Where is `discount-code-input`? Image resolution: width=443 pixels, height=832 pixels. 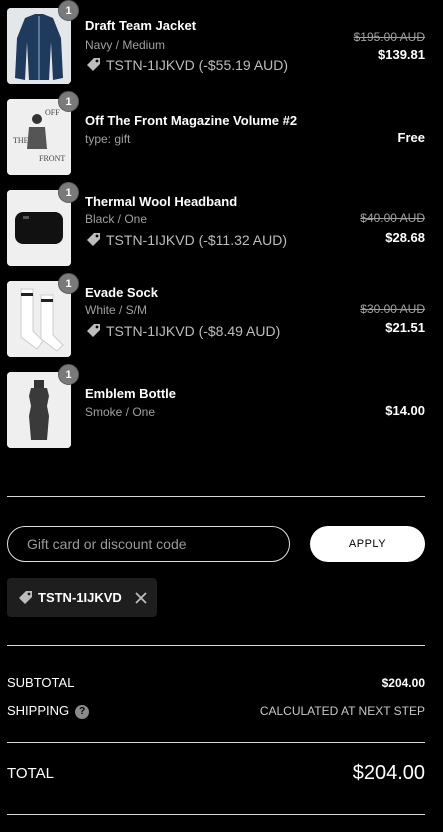
discount-code-input is located at coordinates (148, 544).